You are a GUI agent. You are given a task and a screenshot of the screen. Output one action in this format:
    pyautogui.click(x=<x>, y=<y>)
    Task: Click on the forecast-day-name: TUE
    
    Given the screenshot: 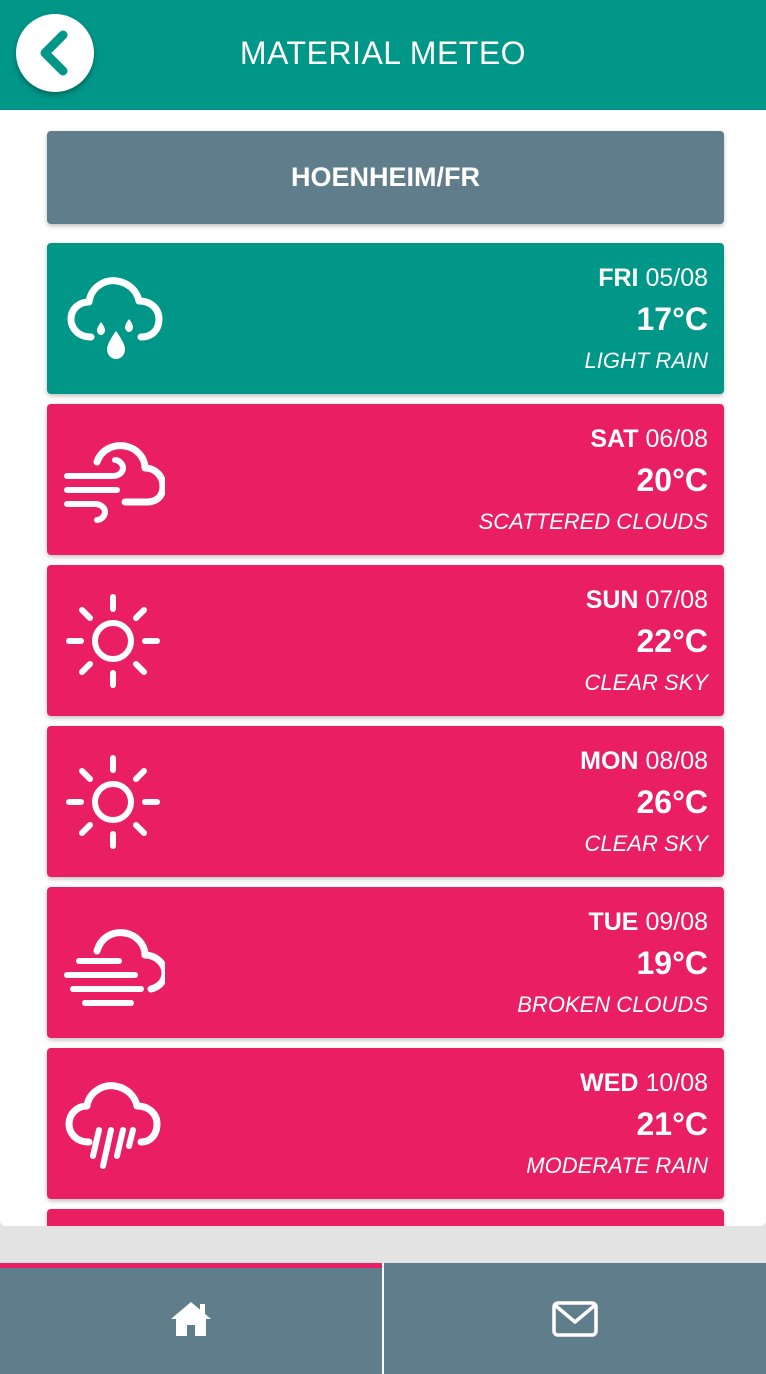 What is the action you would take?
    pyautogui.click(x=613, y=922)
    